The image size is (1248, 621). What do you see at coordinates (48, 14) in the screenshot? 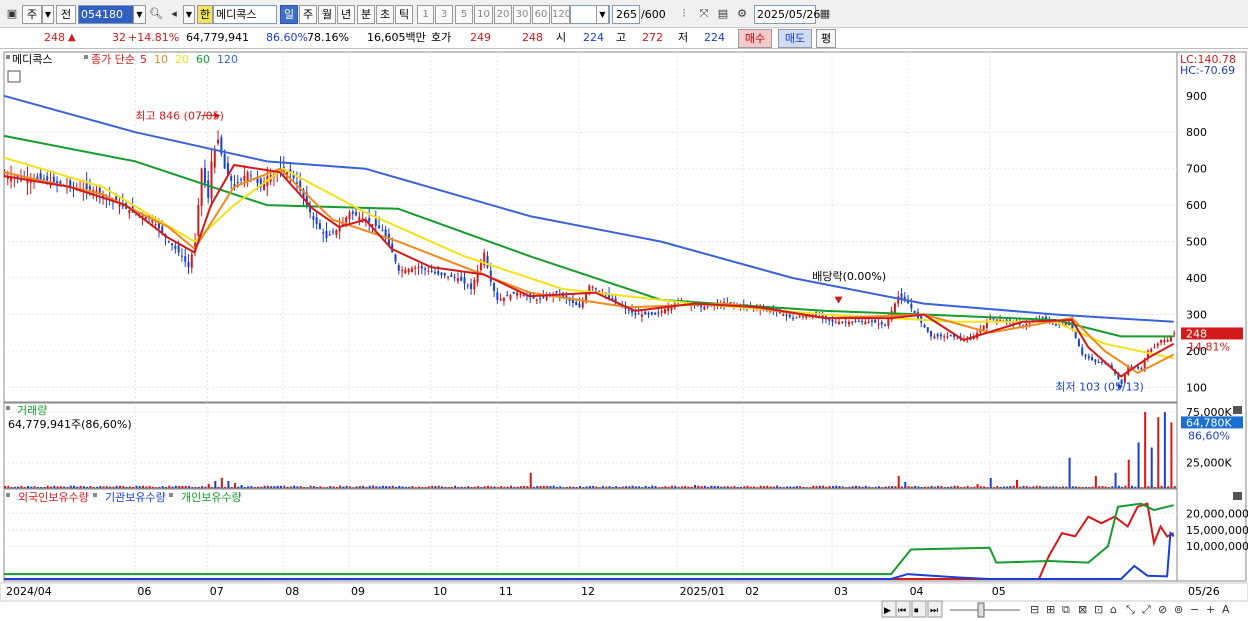
I see `type-dropdown-icon: ▼` at bounding box center [48, 14].